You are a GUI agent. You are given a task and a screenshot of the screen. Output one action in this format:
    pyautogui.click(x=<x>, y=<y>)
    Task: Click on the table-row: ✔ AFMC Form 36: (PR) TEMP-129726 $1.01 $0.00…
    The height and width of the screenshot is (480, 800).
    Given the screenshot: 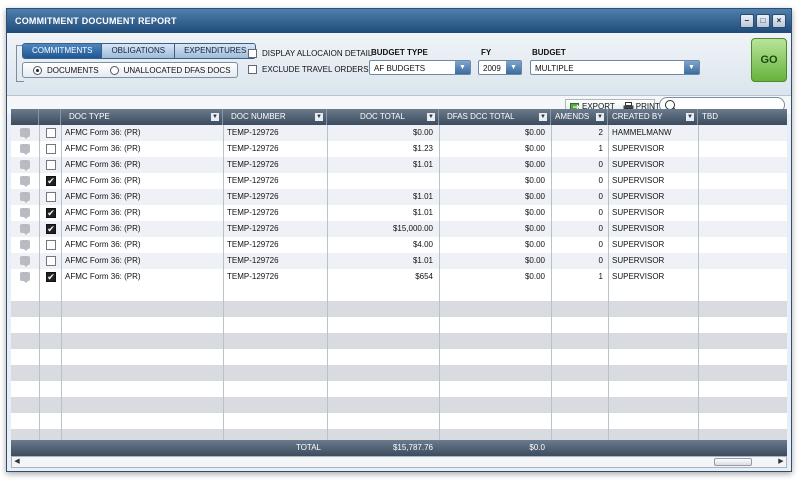 What is the action you would take?
    pyautogui.click(x=399, y=213)
    